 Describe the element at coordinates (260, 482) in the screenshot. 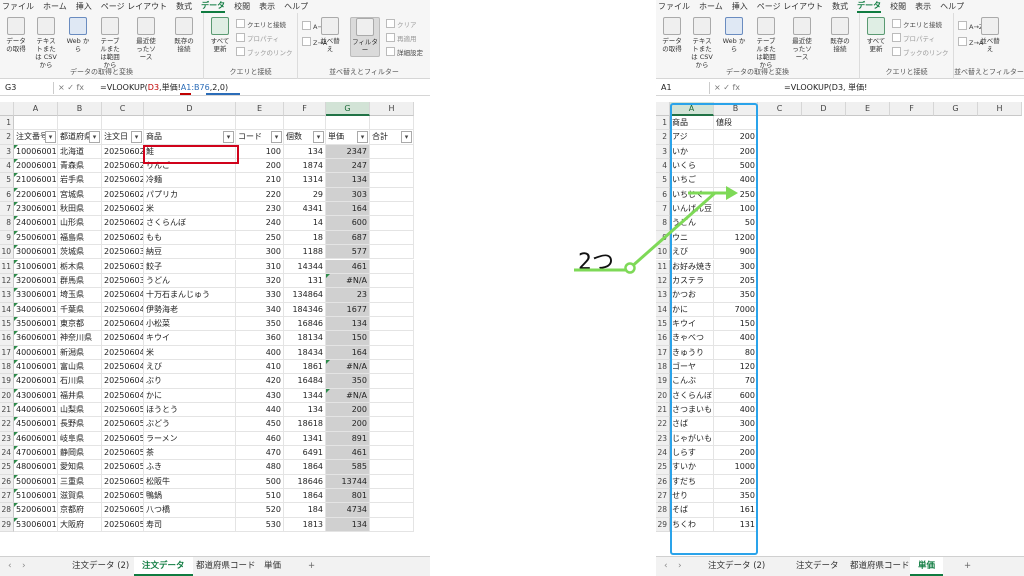

I see `table-cell: 500` at that location.